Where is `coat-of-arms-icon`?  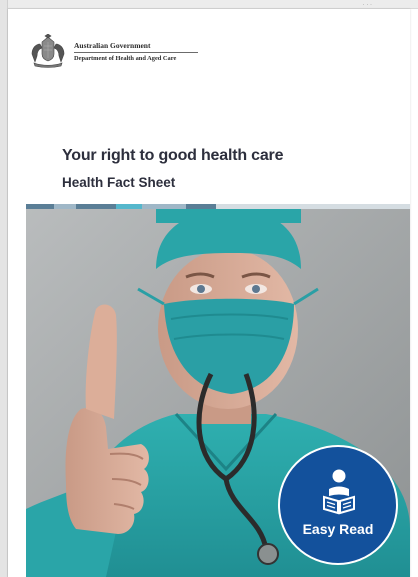
coat-of-arms-icon is located at coordinates (48, 51).